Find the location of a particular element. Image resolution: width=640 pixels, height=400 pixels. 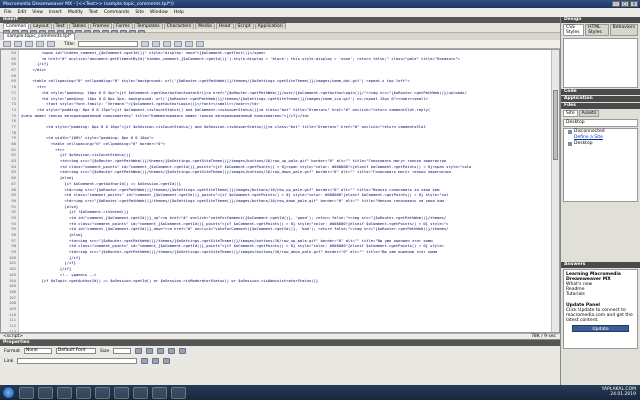

folder-icon is located at coordinates (145, 361).